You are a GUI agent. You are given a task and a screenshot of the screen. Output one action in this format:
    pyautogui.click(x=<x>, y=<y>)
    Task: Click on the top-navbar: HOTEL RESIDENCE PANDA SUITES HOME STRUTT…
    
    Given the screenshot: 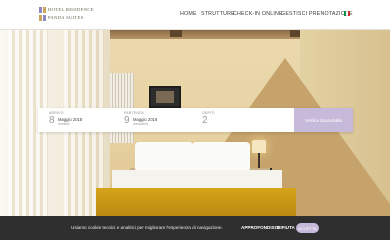 What is the action you would take?
    pyautogui.click(x=195, y=15)
    